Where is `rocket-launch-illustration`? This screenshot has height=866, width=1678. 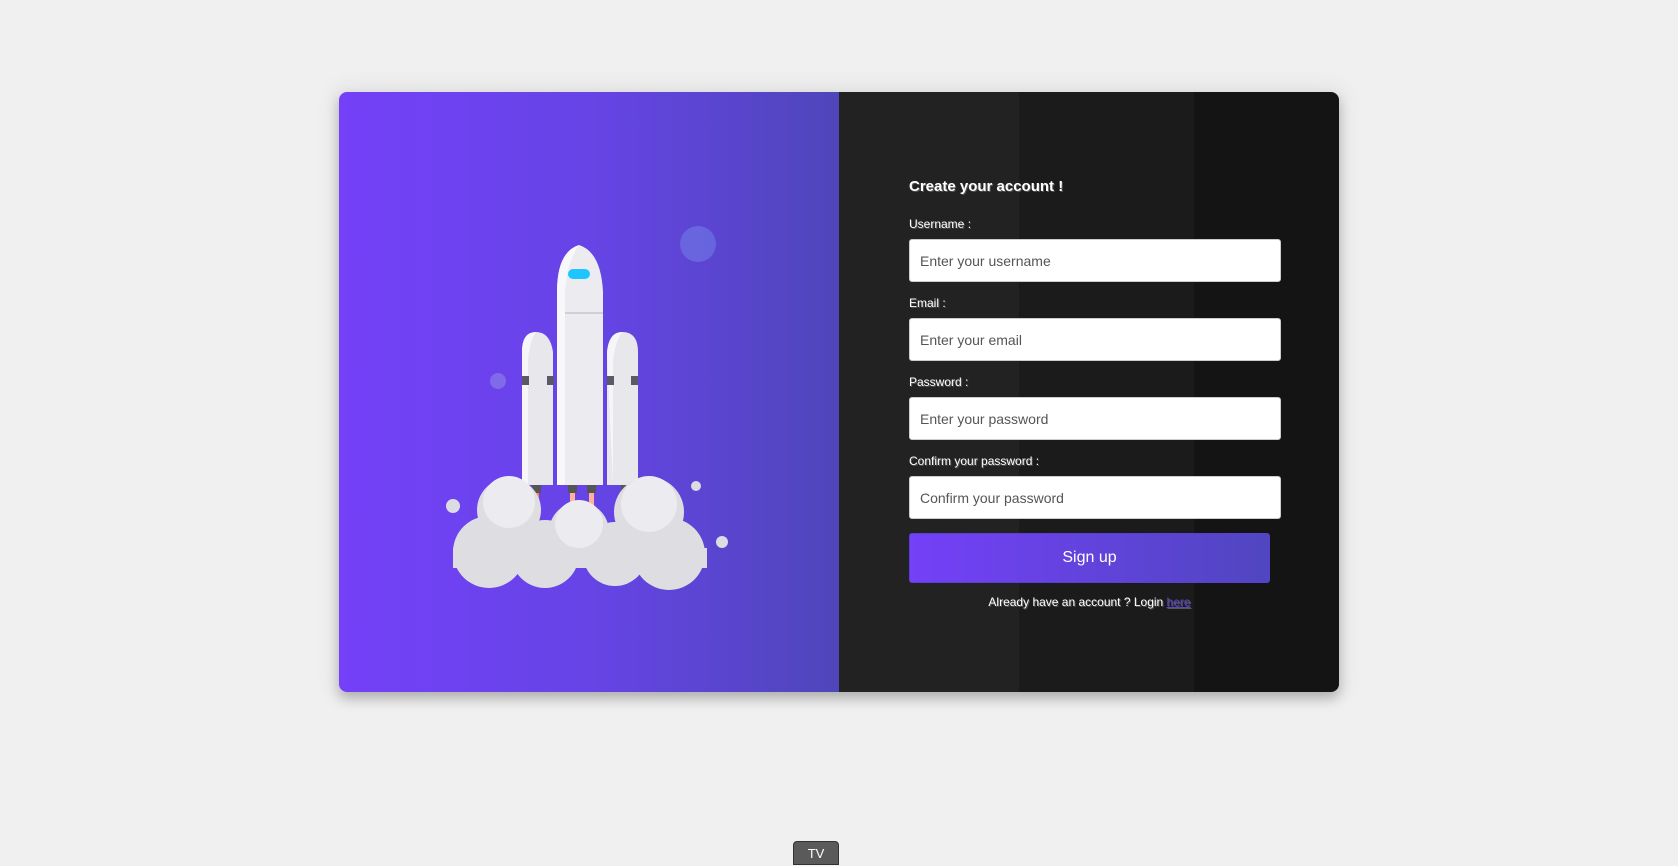
rocket-launch-illustration is located at coordinates (587, 408).